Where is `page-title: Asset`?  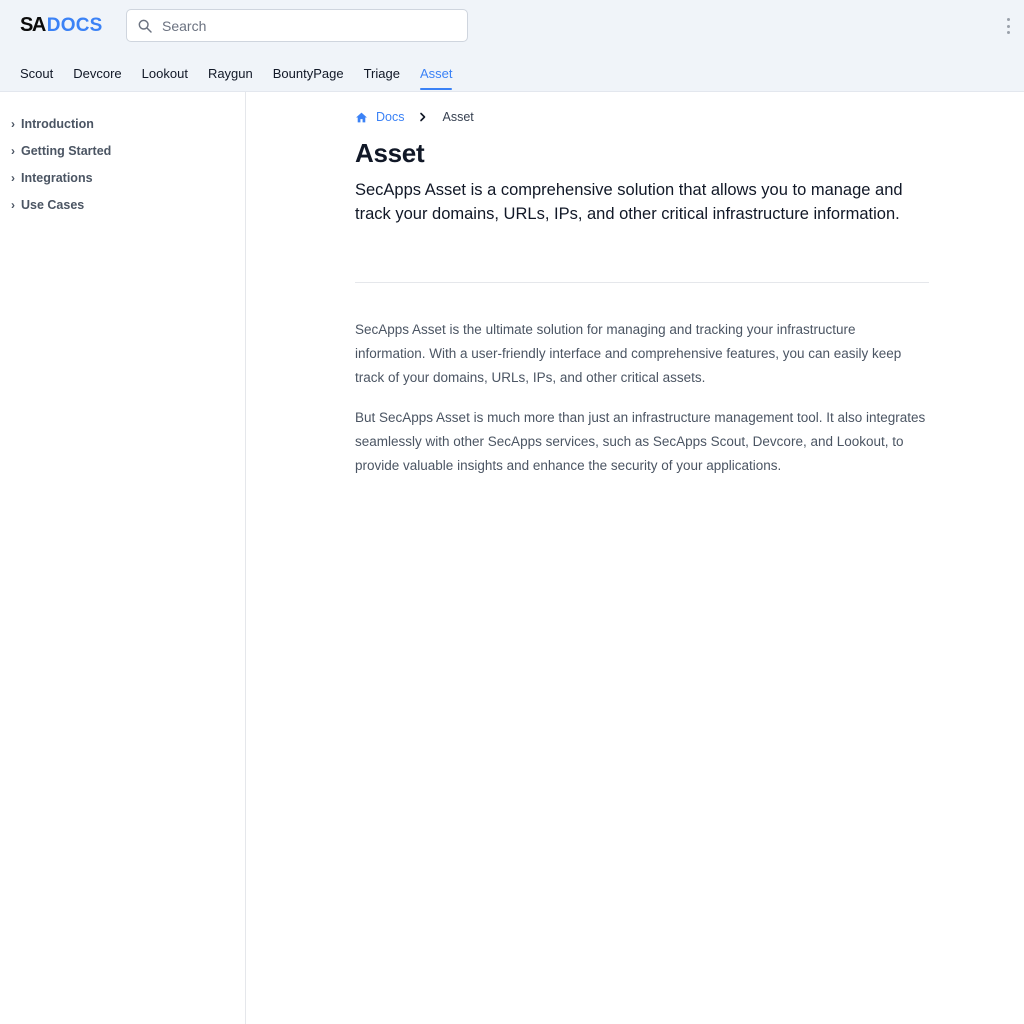
page-title: Asset is located at coordinates (390, 153).